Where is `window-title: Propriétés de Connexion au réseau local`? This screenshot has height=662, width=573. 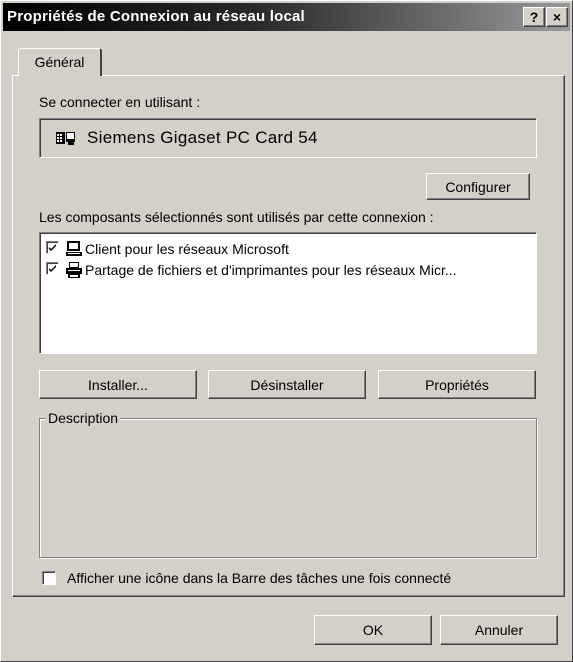
window-title: Propriétés de Connexion au réseau local is located at coordinates (156, 16).